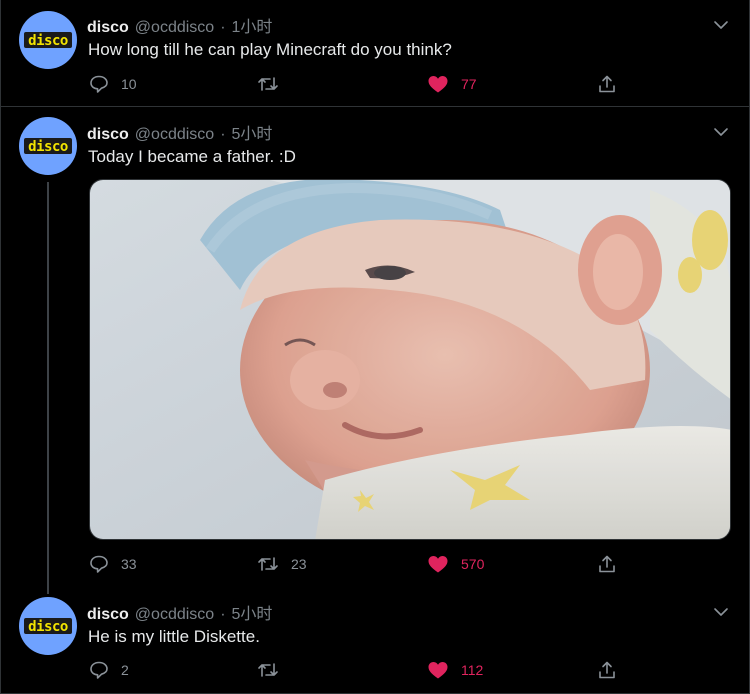 Image resolution: width=750 pixels, height=694 pixels. I want to click on reply-count: 10, so click(129, 84).